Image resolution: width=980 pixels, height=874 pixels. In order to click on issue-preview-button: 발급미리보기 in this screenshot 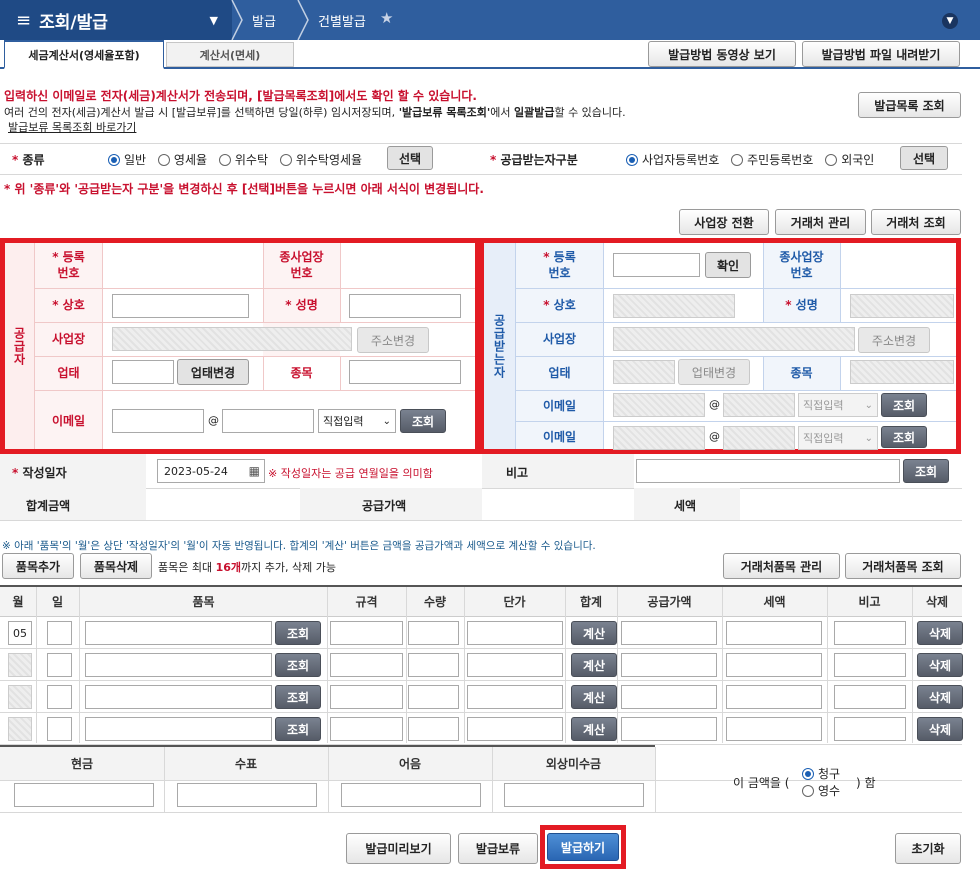, I will do `click(398, 848)`.